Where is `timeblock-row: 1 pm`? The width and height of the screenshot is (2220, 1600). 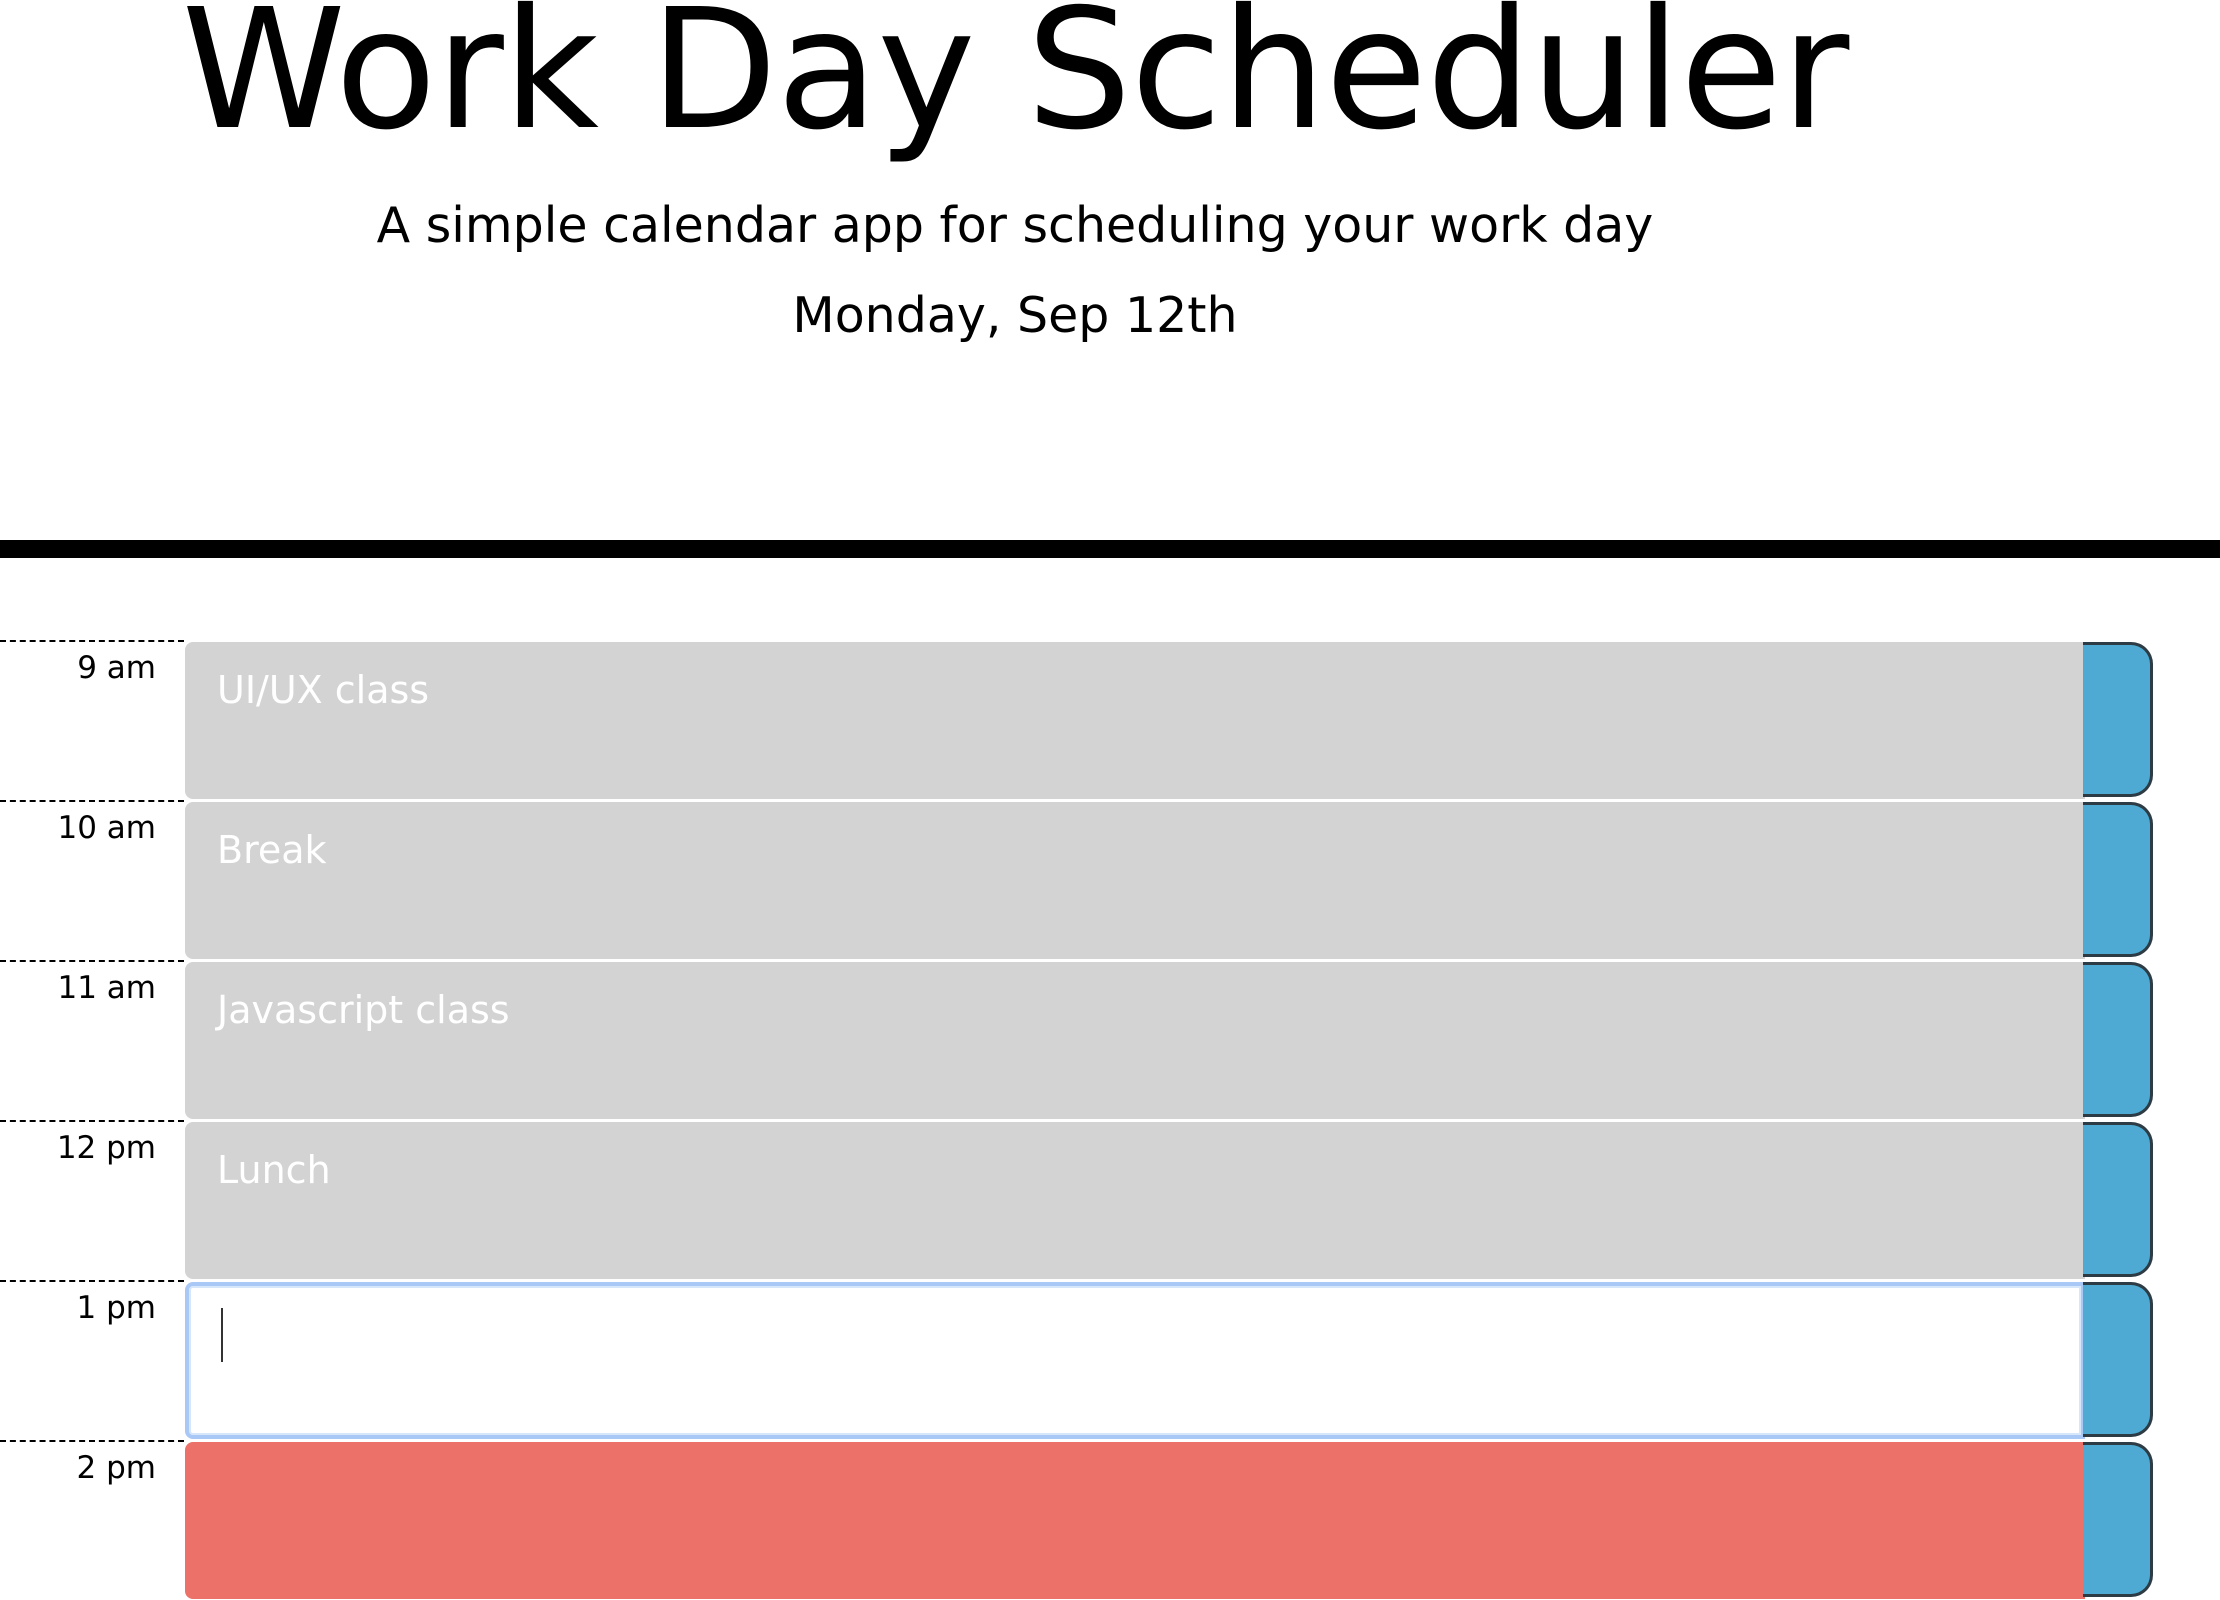 timeblock-row: 1 pm is located at coordinates (1110, 1360).